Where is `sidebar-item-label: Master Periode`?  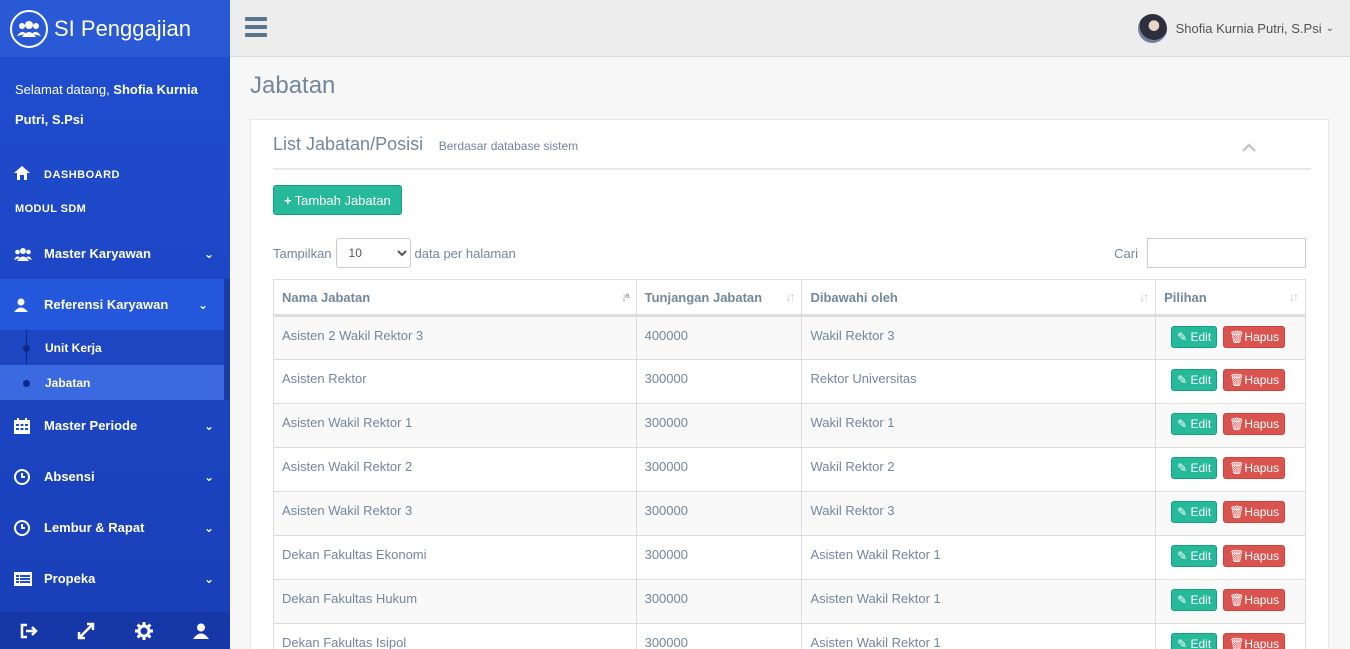 sidebar-item-label: Master Periode is located at coordinates (91, 425).